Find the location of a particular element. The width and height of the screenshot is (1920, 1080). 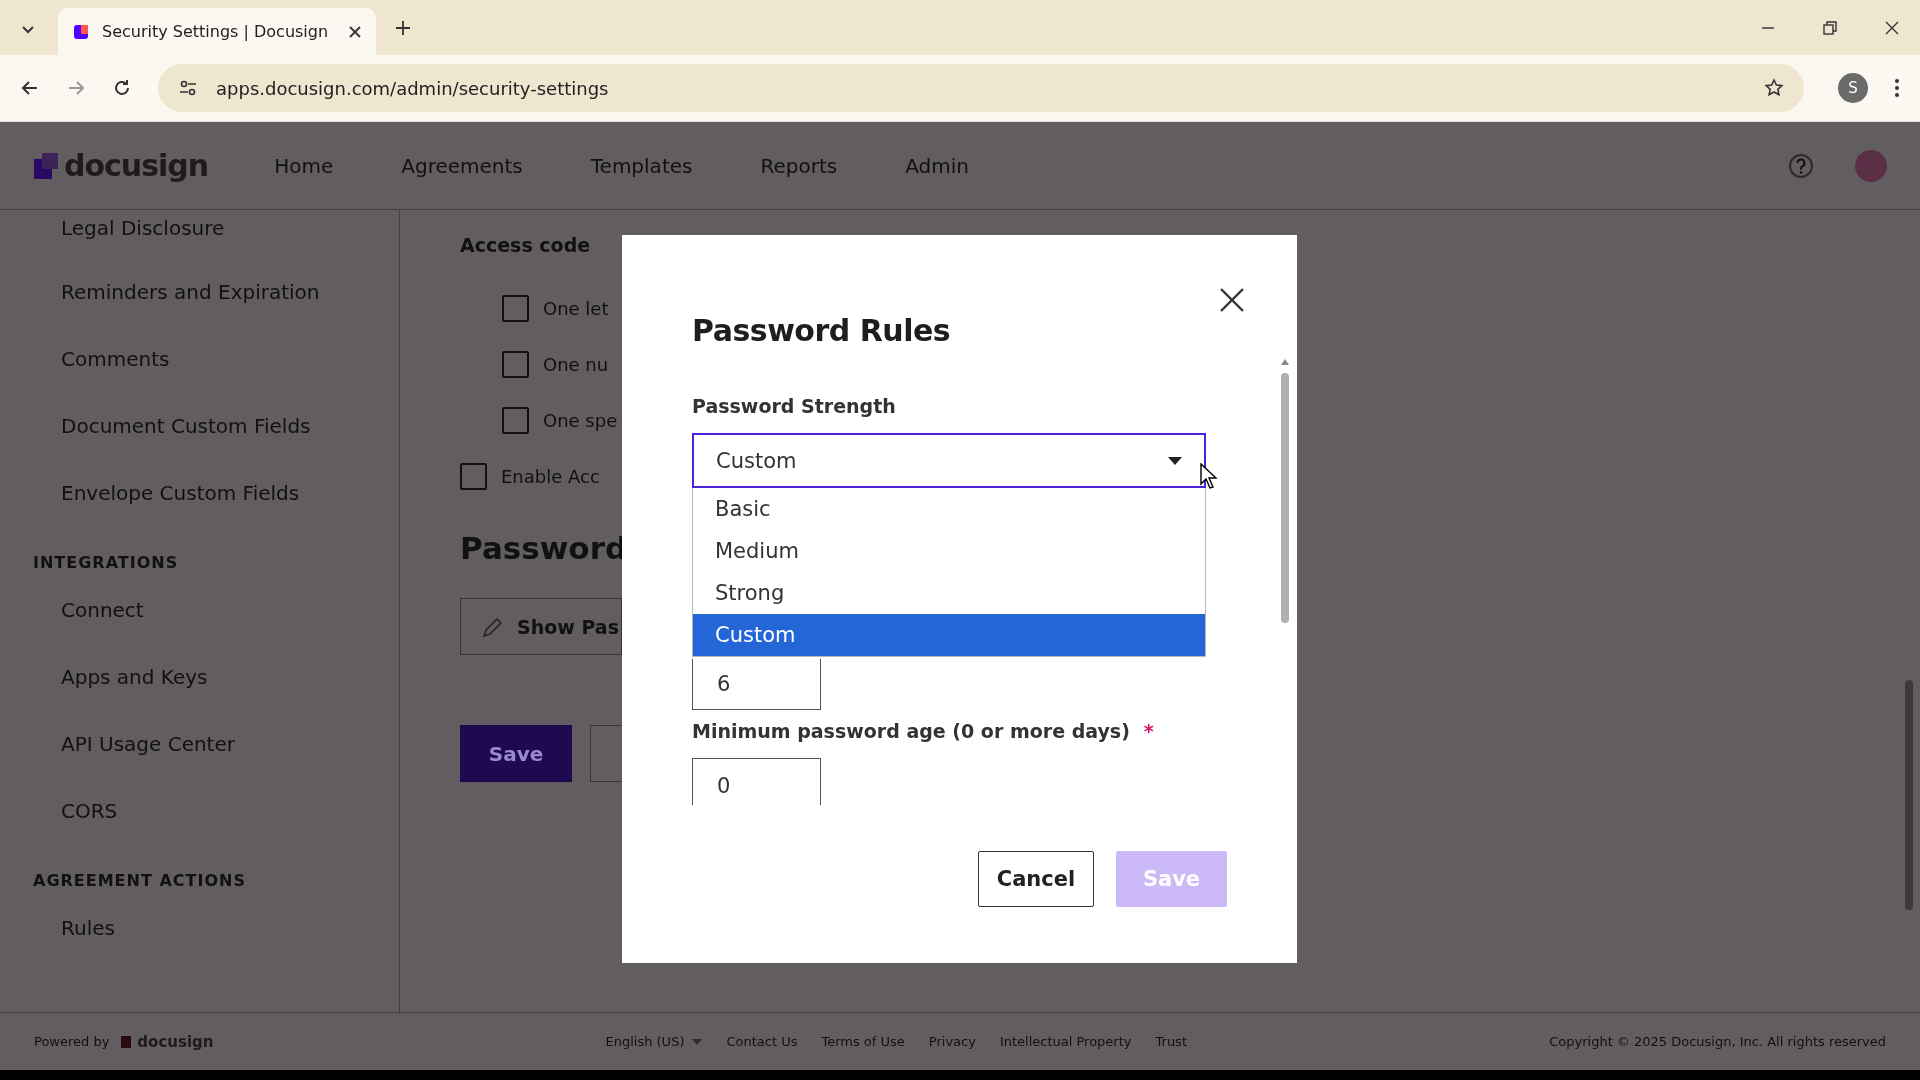

required-mark: * is located at coordinates (1148, 731).